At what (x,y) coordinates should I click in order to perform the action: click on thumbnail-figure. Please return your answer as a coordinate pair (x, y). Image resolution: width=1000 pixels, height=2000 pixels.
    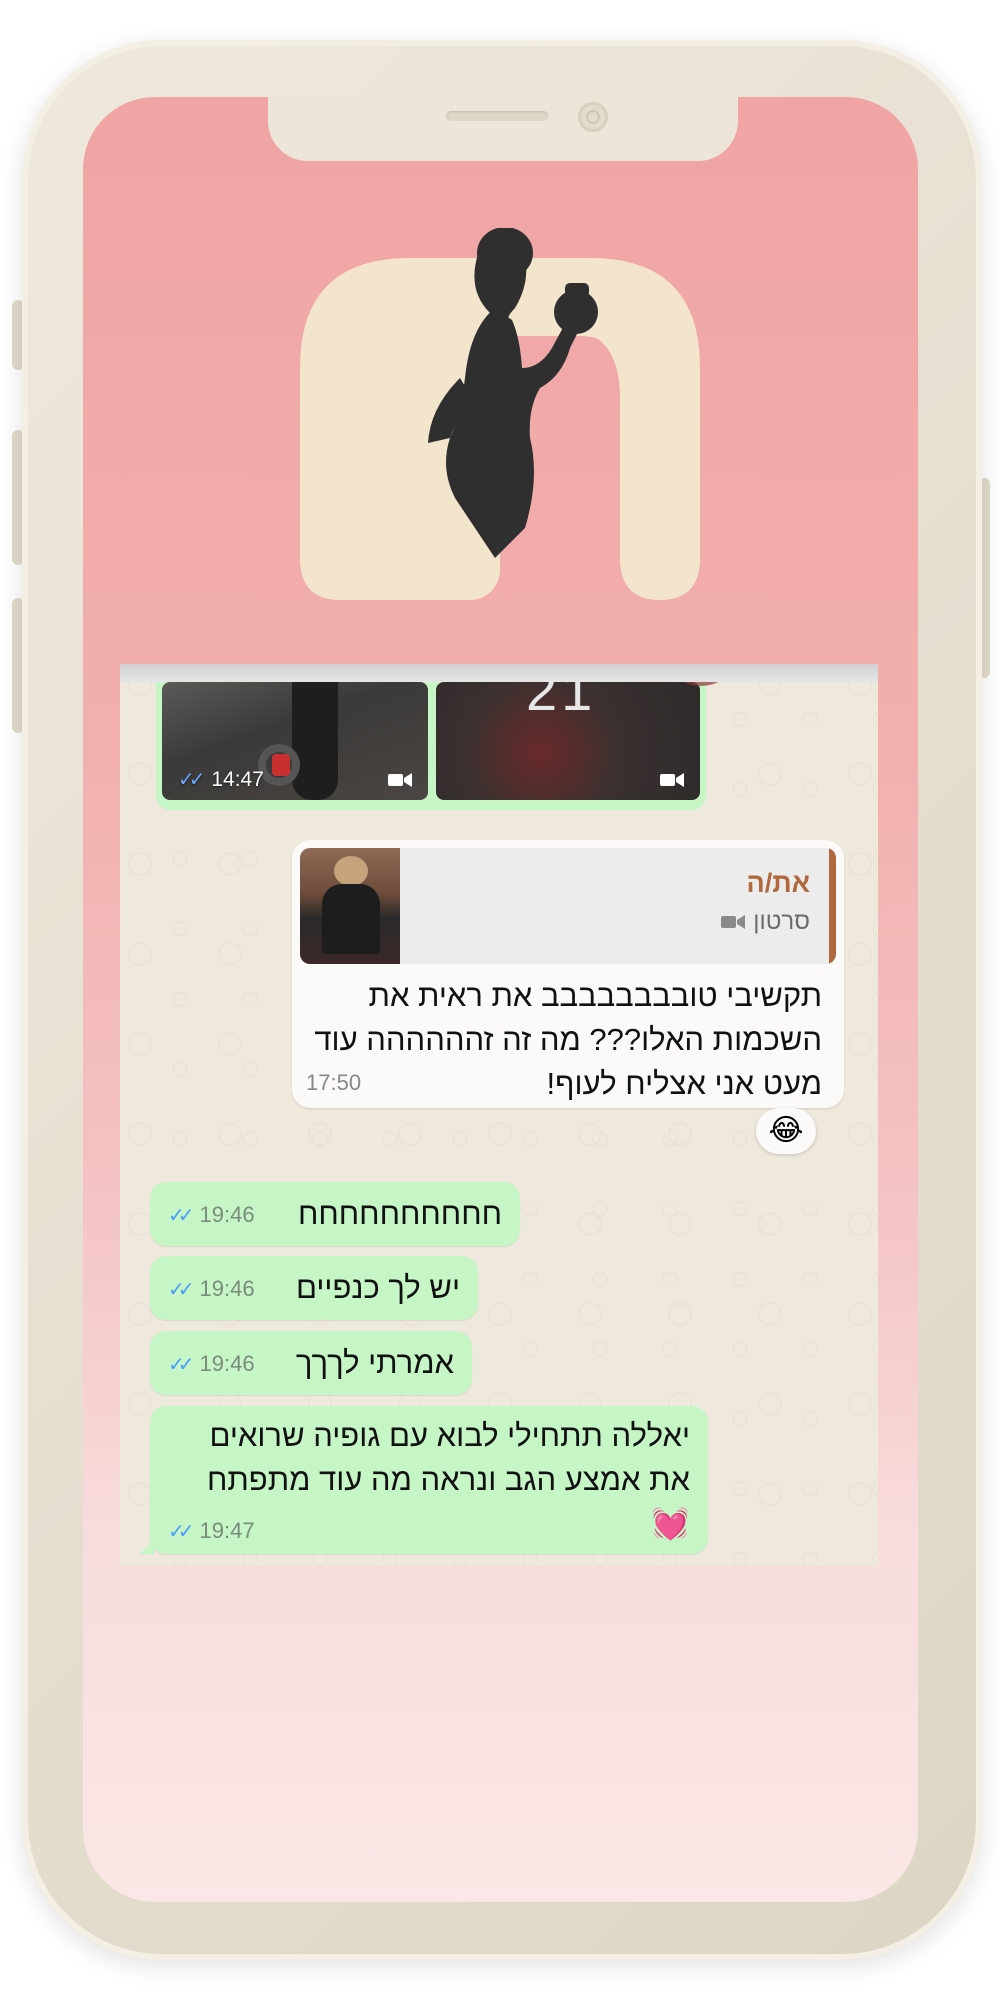
    Looking at the image, I should click on (315, 741).